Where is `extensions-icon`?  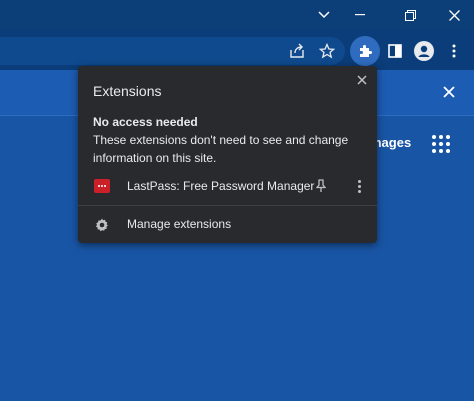
extensions-icon is located at coordinates (366, 51).